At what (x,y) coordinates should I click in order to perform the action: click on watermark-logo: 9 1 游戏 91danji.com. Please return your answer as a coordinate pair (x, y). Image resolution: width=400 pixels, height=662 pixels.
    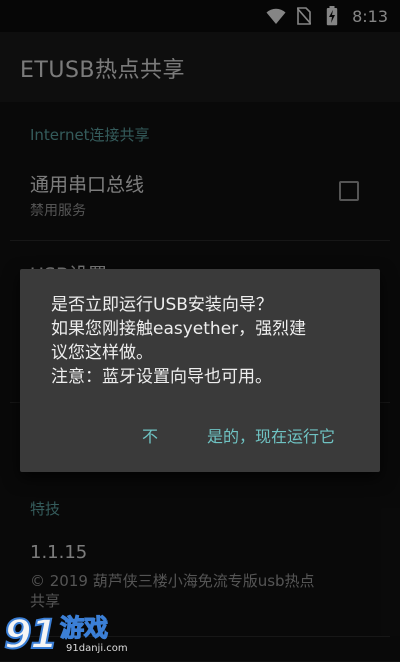
    Looking at the image, I should click on (72, 633).